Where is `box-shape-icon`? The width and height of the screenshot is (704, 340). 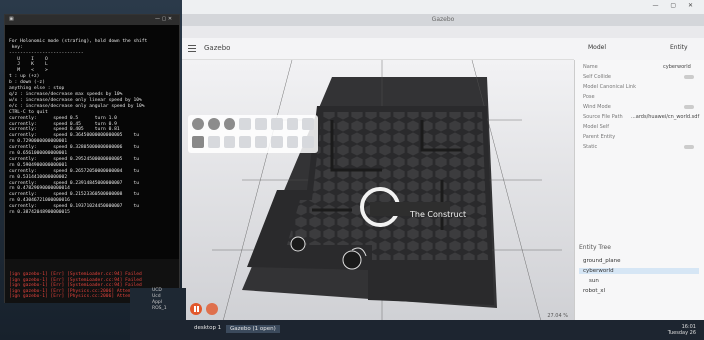
box-shape-icon is located at coordinates (198, 124).